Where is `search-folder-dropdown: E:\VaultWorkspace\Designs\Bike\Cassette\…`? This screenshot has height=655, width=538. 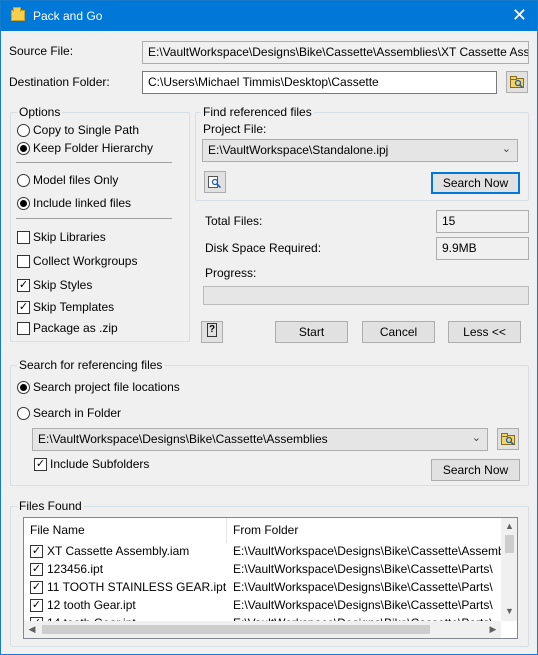 search-folder-dropdown: E:\VaultWorkspace\Designs\Bike\Cassette\… is located at coordinates (260, 439).